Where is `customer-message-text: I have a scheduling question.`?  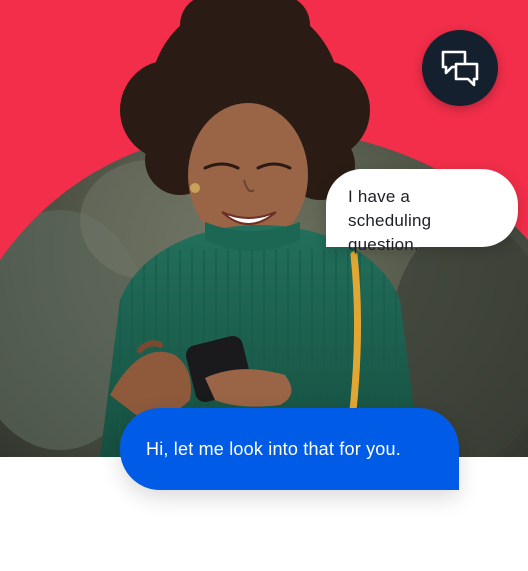
customer-message-text: I have a scheduling question. is located at coordinates (390, 220).